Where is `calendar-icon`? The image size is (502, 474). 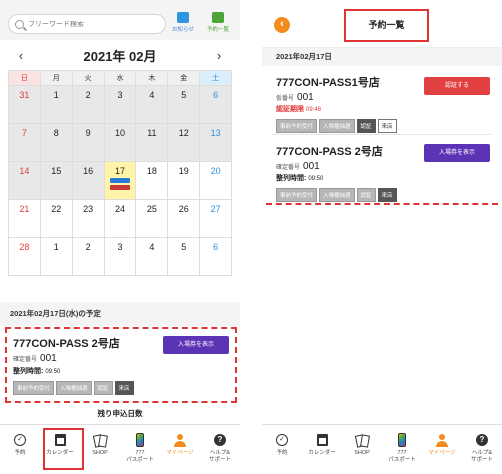 calendar-icon is located at coordinates (322, 440).